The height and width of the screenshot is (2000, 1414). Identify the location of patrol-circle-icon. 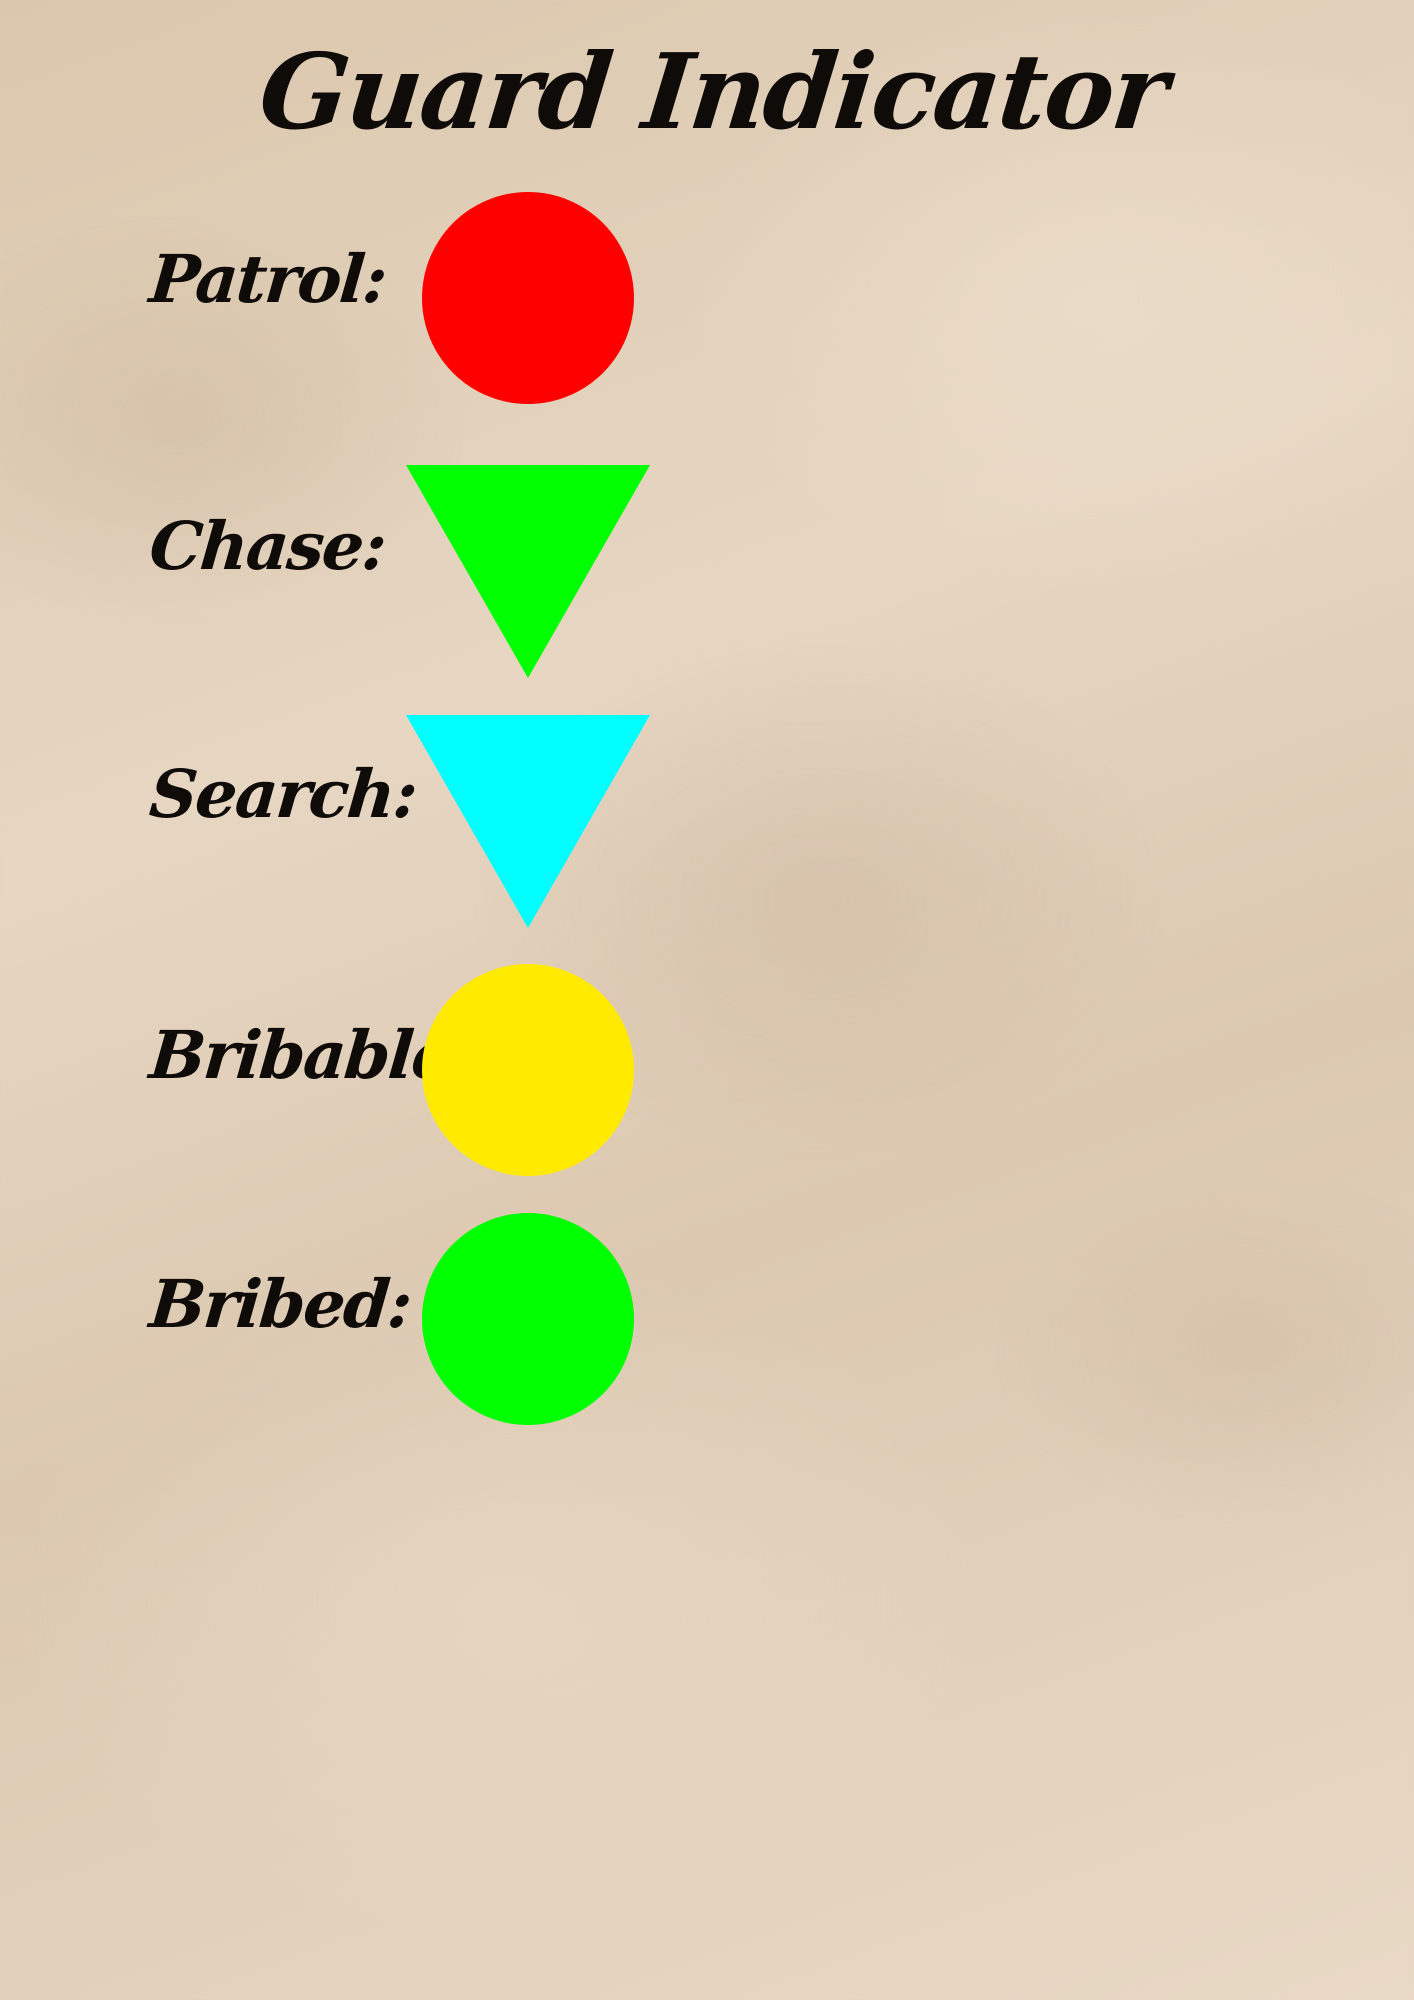
(528, 298).